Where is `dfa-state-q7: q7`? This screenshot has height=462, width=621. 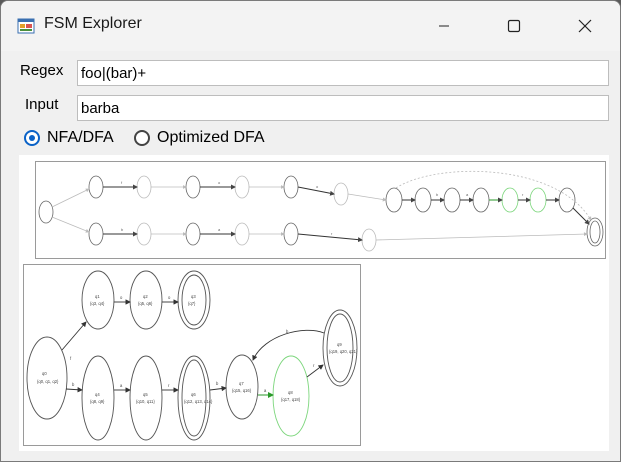
dfa-state-q7: q7 is located at coordinates (241, 383).